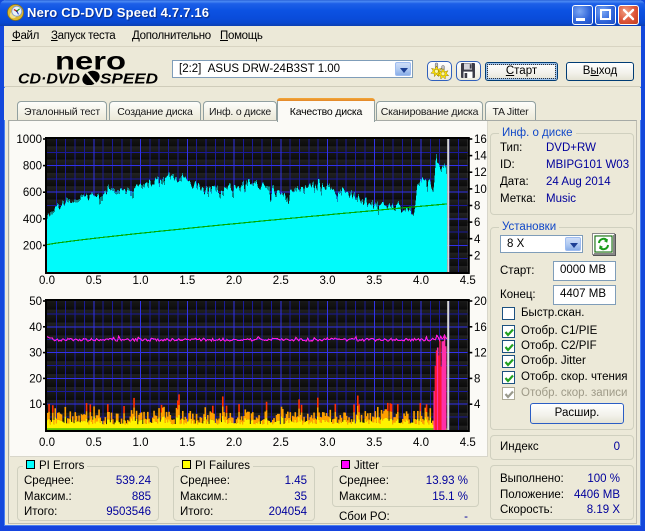 The width and height of the screenshot is (645, 531). Describe the element at coordinates (32, 167) in the screenshot. I see `svg-text: 800` at that location.